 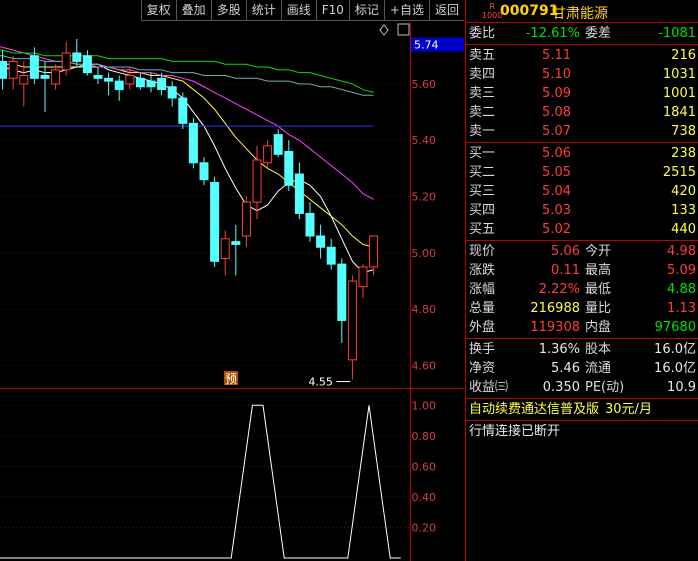 I want to click on book-volume: 133, so click(x=683, y=210).